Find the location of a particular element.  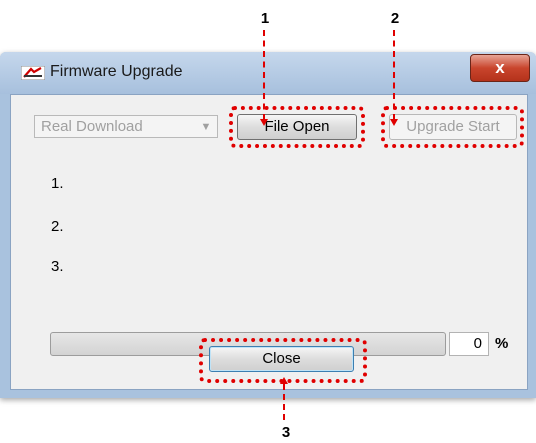

callout-number-2: 2 is located at coordinates (395, 18).